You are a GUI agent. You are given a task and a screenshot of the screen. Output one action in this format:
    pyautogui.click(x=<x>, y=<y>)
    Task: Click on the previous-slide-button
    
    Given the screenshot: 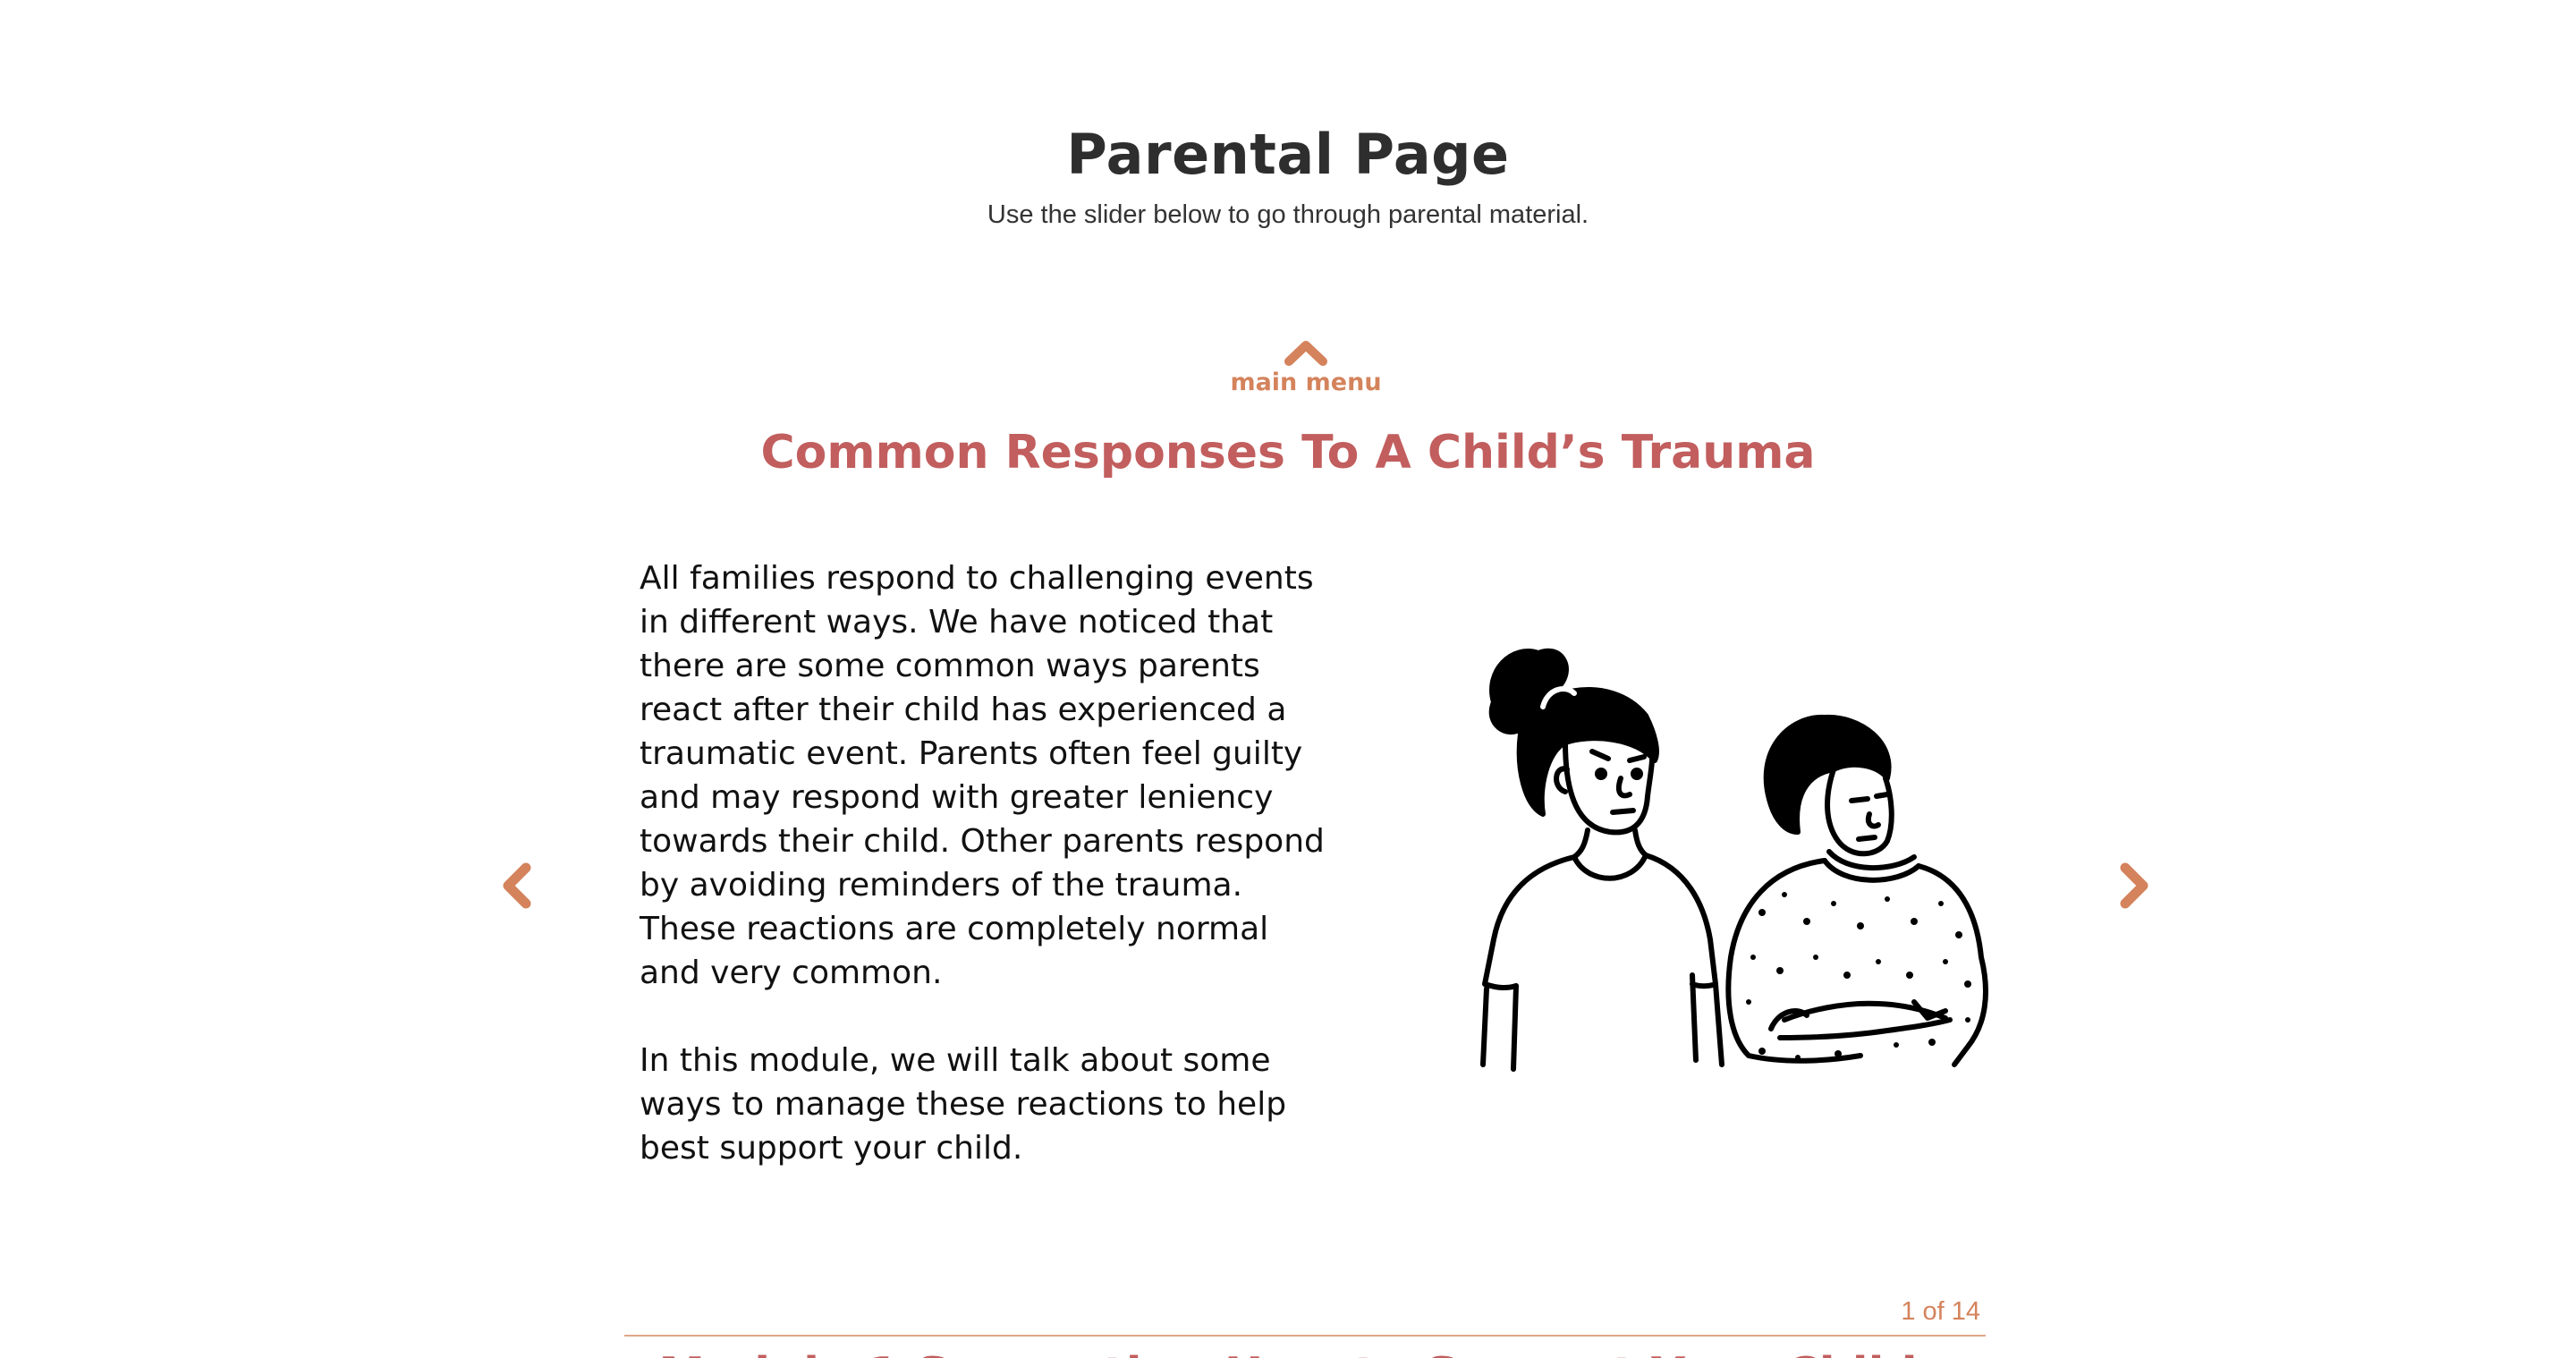 What is the action you would take?
    pyautogui.click(x=517, y=886)
    